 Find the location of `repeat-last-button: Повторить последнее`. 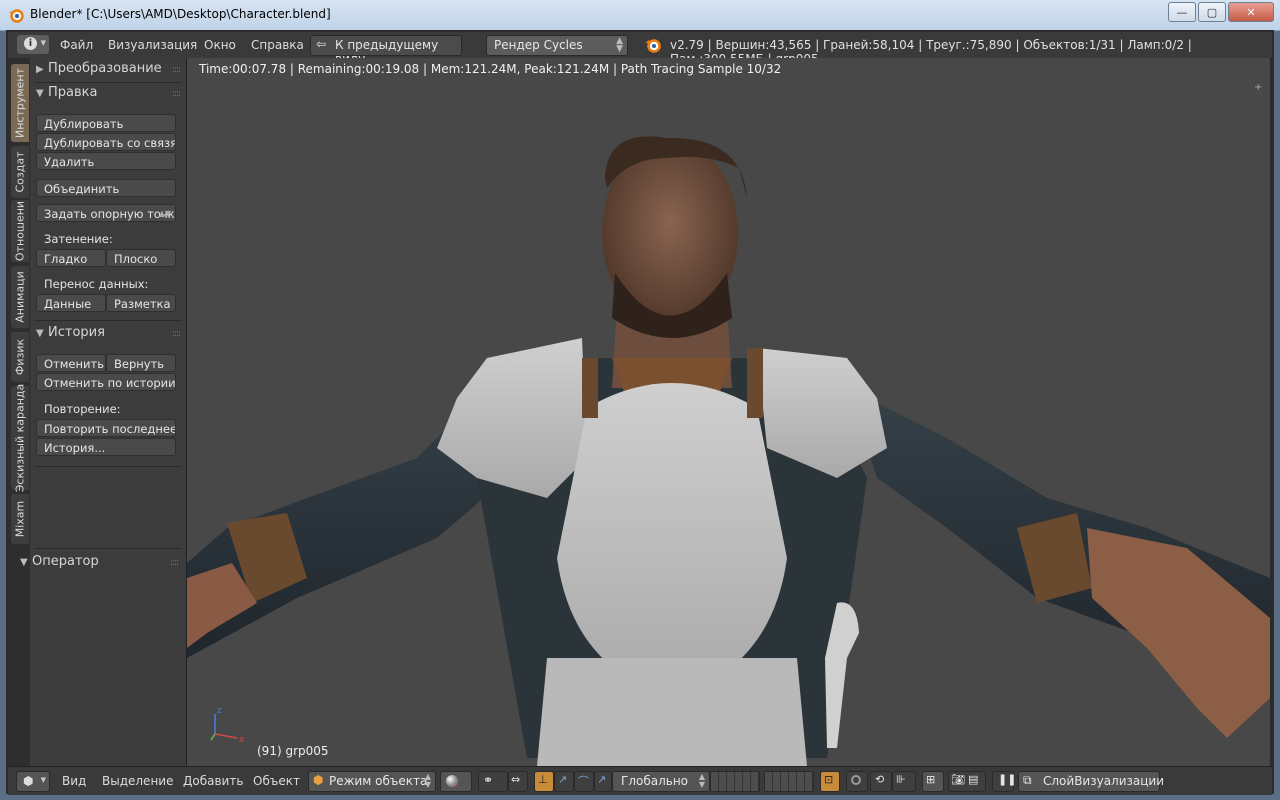

repeat-last-button: Повторить последнее is located at coordinates (106, 428).